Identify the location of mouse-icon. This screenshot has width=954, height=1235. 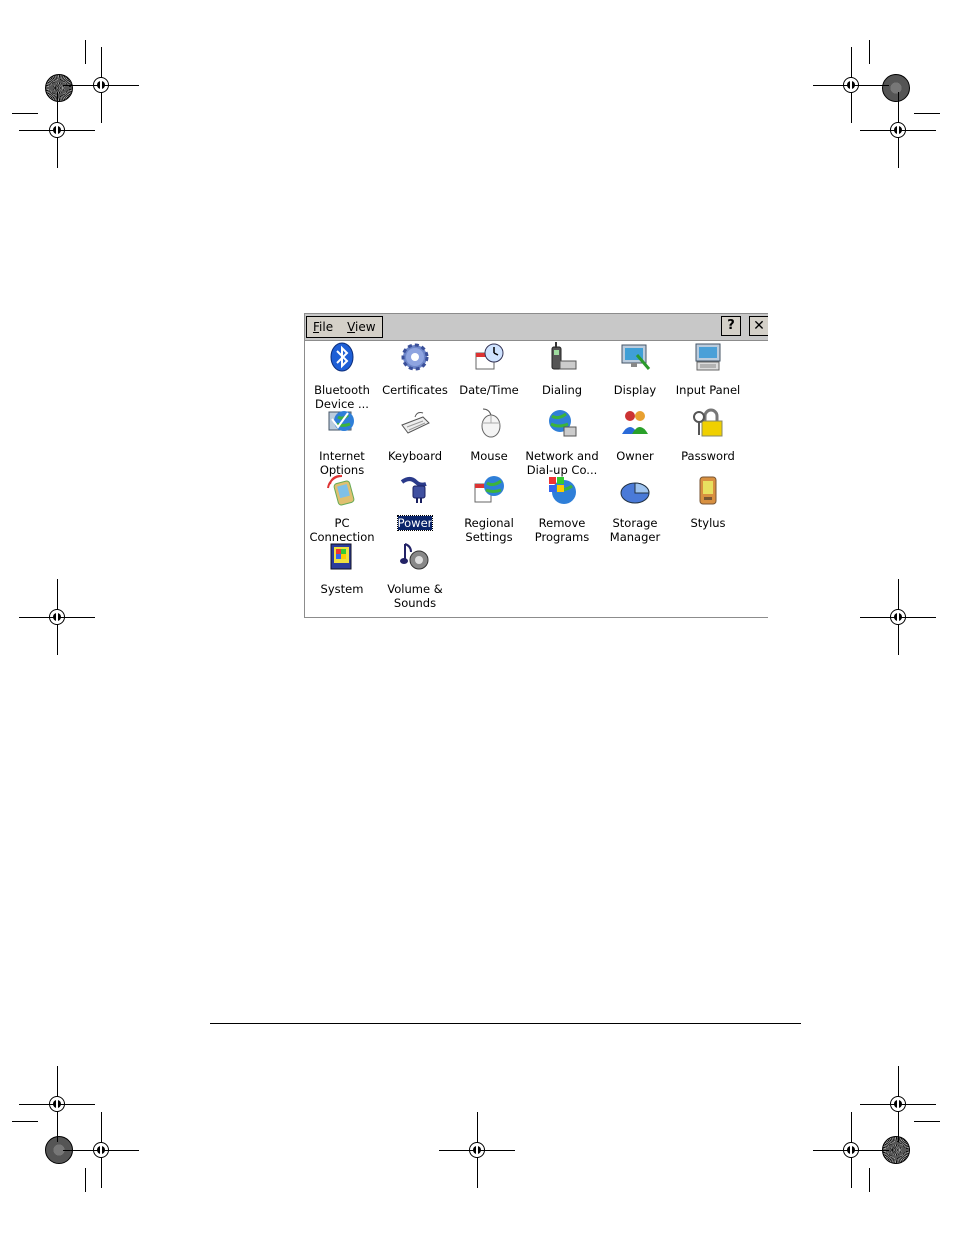
(489, 423).